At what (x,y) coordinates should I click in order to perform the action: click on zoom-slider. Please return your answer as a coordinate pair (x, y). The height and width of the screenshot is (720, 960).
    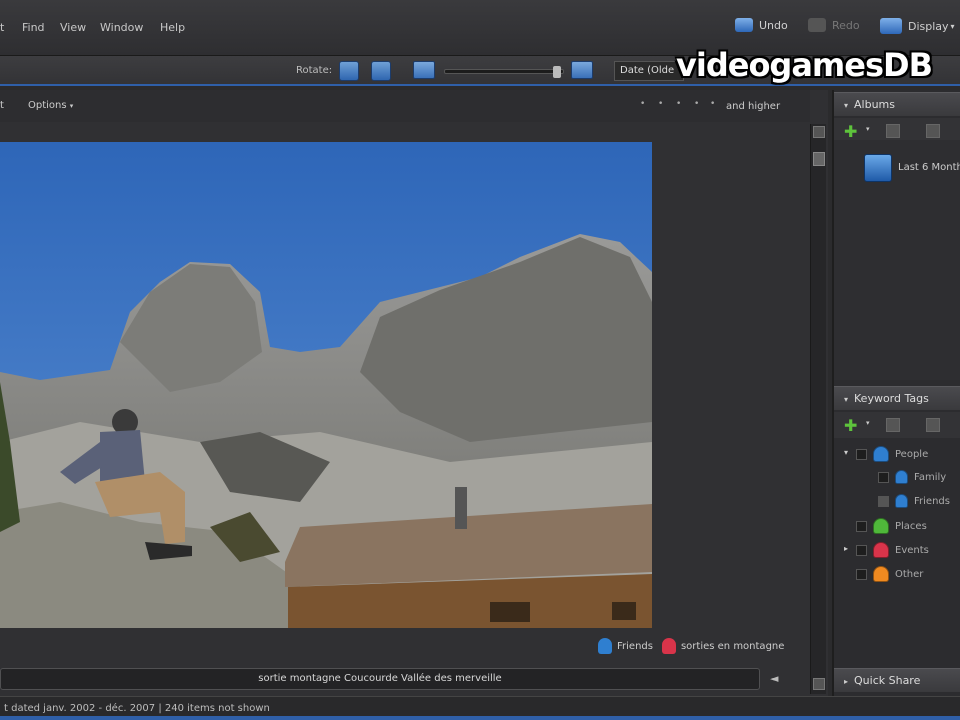
    Looking at the image, I should click on (504, 72).